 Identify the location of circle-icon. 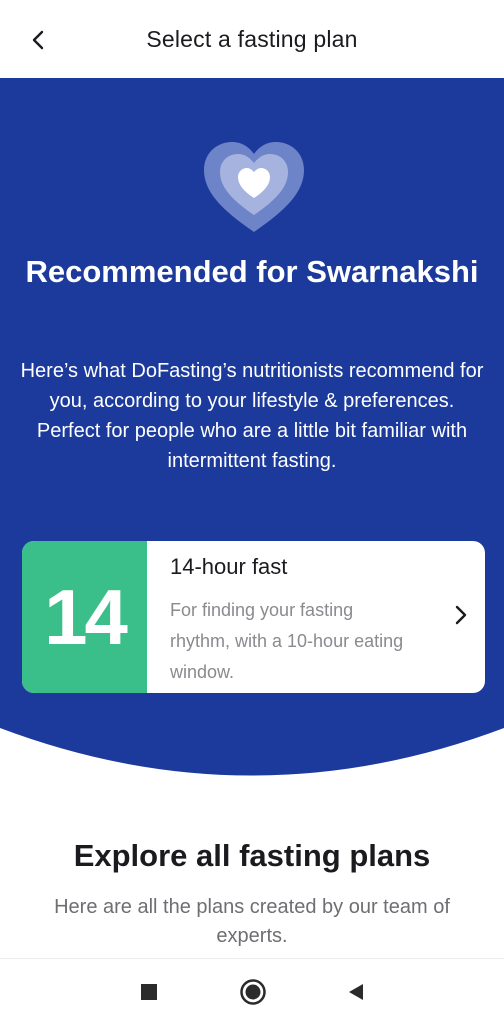
(253, 992).